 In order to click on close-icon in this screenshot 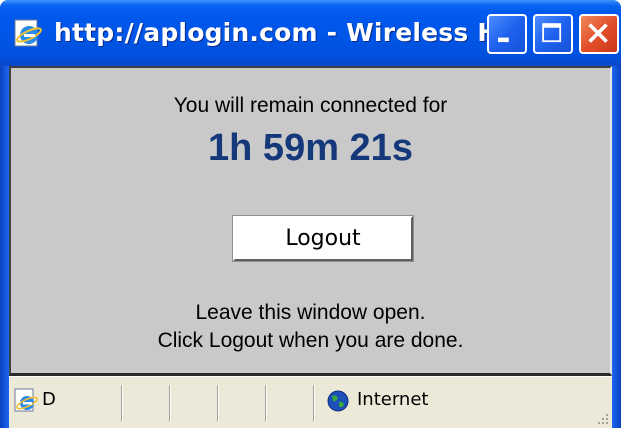, I will do `click(598, 33)`.